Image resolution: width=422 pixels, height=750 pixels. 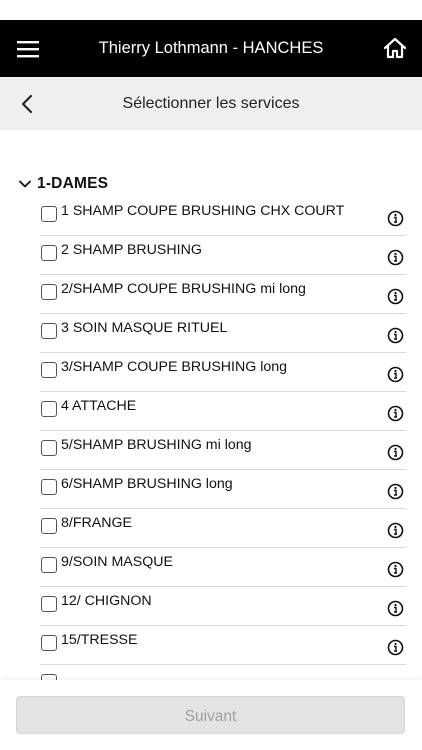 I want to click on service-label: 6/SHAMP BRUSHING long, so click(x=147, y=484).